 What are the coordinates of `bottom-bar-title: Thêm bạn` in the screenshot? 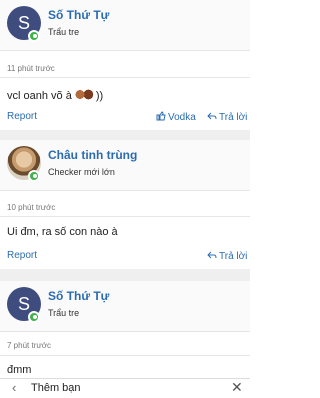 It's located at (56, 388).